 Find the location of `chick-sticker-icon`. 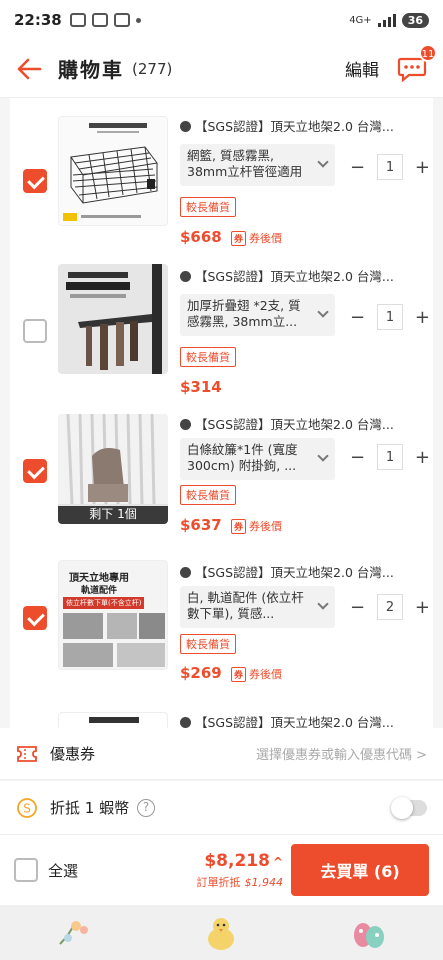

chick-sticker-icon is located at coordinates (221, 933).